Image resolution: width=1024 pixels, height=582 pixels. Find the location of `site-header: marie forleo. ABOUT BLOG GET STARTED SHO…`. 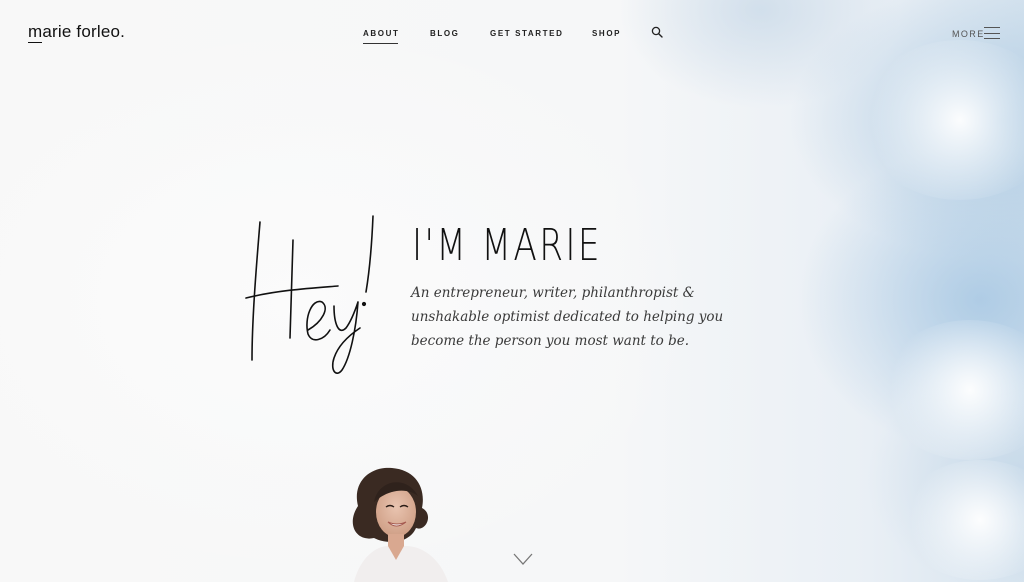

site-header: marie forleo. ABOUT BLOG GET STARTED SHO… is located at coordinates (512, 33).